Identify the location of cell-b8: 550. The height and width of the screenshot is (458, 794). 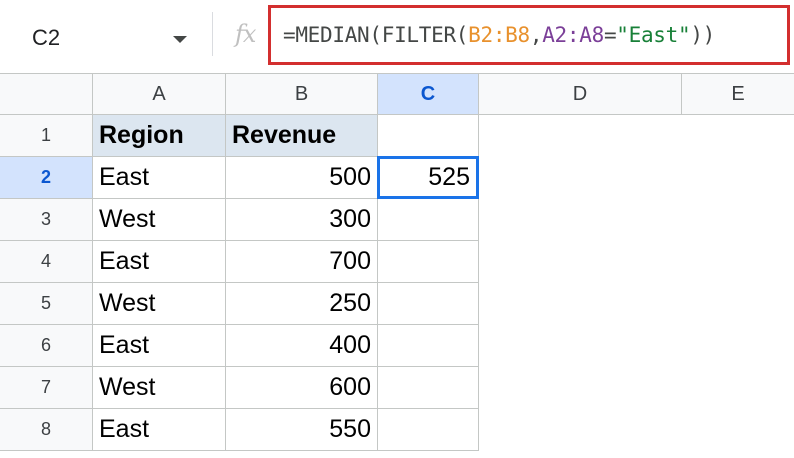
(302, 430).